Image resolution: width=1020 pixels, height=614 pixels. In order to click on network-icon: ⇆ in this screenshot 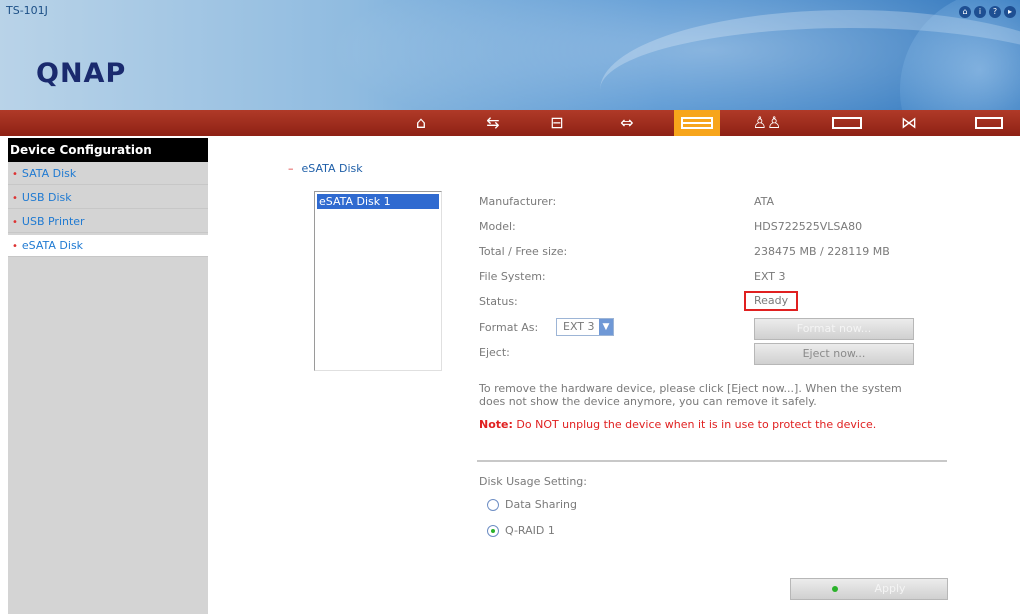, I will do `click(493, 123)`.